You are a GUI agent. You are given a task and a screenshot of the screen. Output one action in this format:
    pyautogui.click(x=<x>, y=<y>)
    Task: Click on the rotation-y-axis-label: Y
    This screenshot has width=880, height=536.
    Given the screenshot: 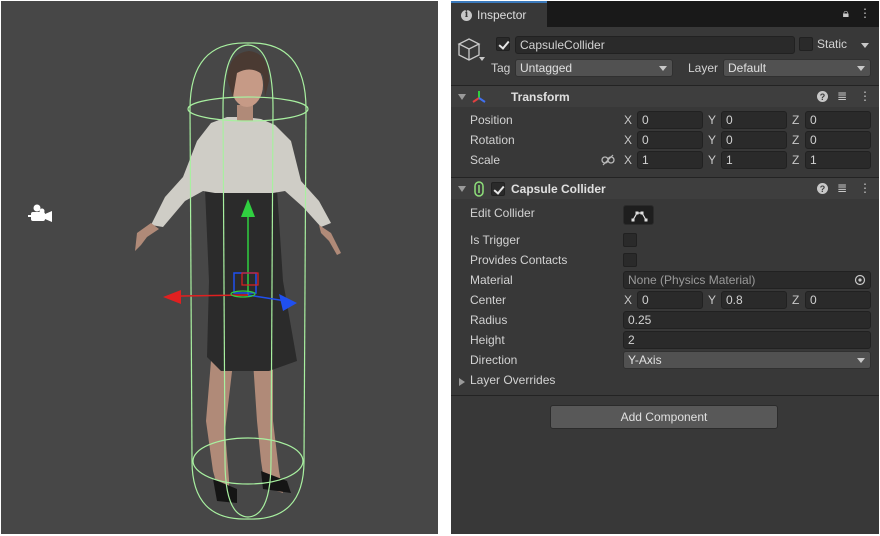 What is the action you would take?
    pyautogui.click(x=712, y=140)
    